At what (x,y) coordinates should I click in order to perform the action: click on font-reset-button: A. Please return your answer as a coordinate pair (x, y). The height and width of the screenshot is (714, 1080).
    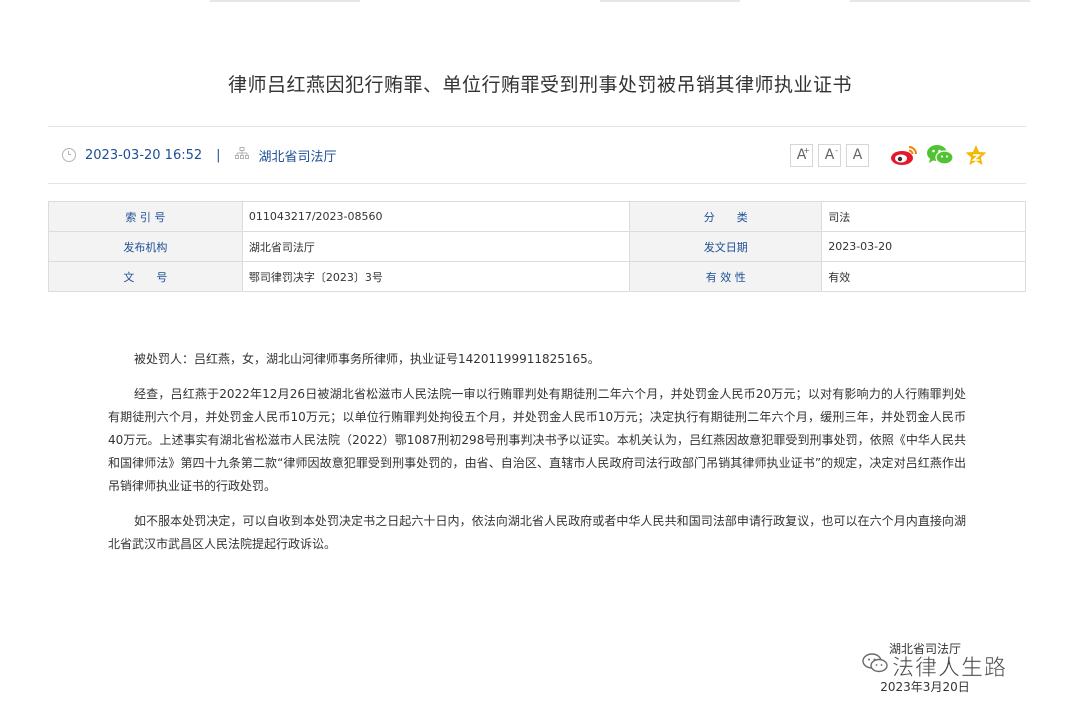
    Looking at the image, I should click on (857, 155).